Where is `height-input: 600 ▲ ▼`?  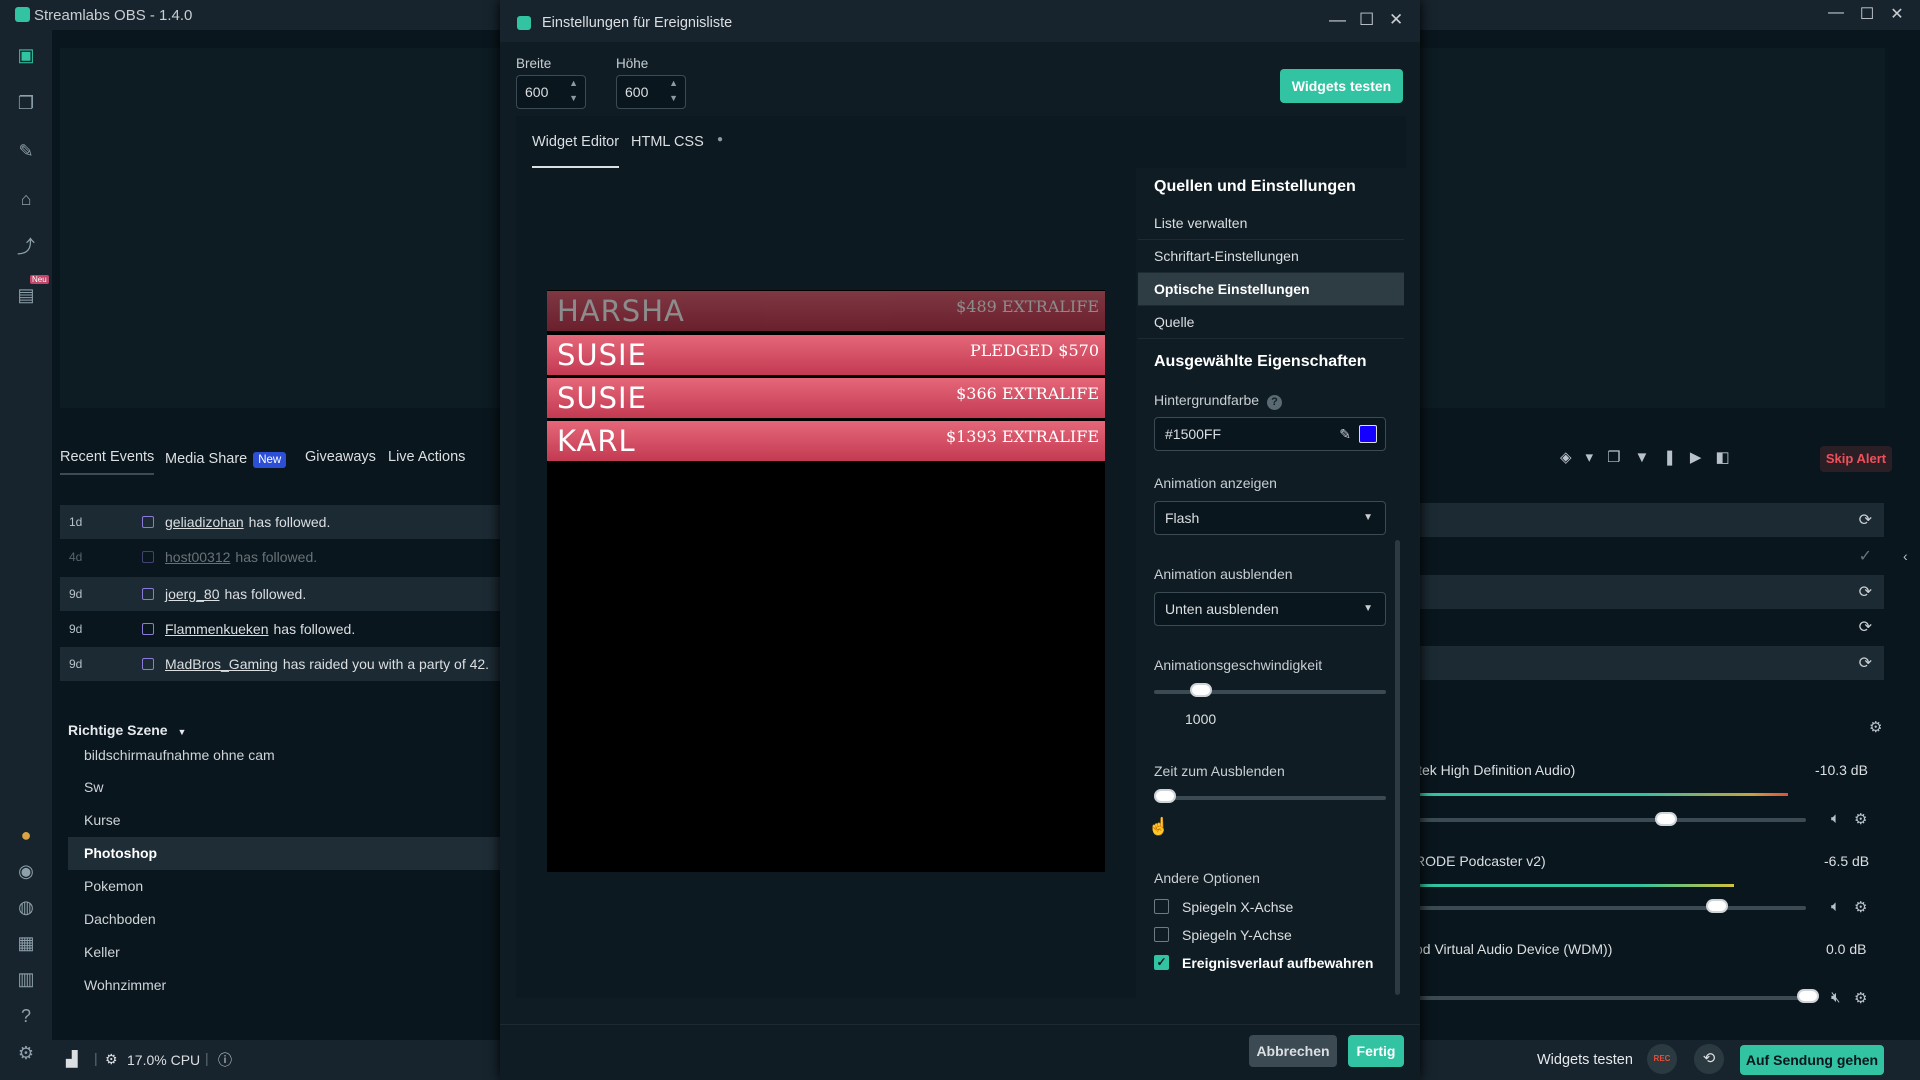
height-input: 600 ▲ ▼ is located at coordinates (651, 92).